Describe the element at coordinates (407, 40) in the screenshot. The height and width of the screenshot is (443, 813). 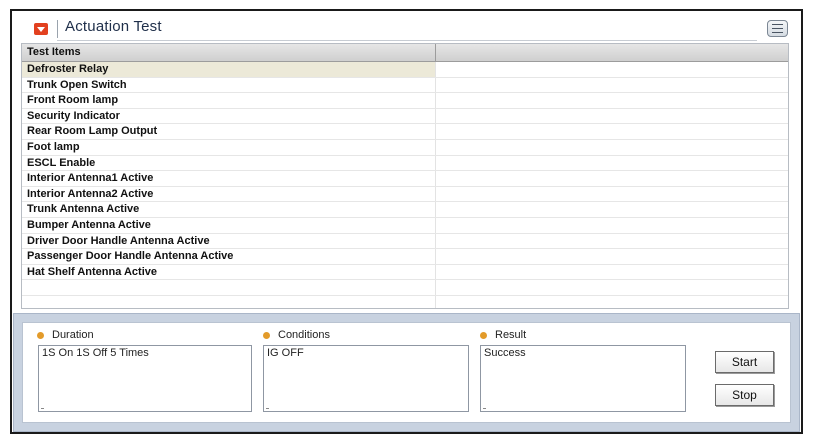
I see `title-underline` at that location.